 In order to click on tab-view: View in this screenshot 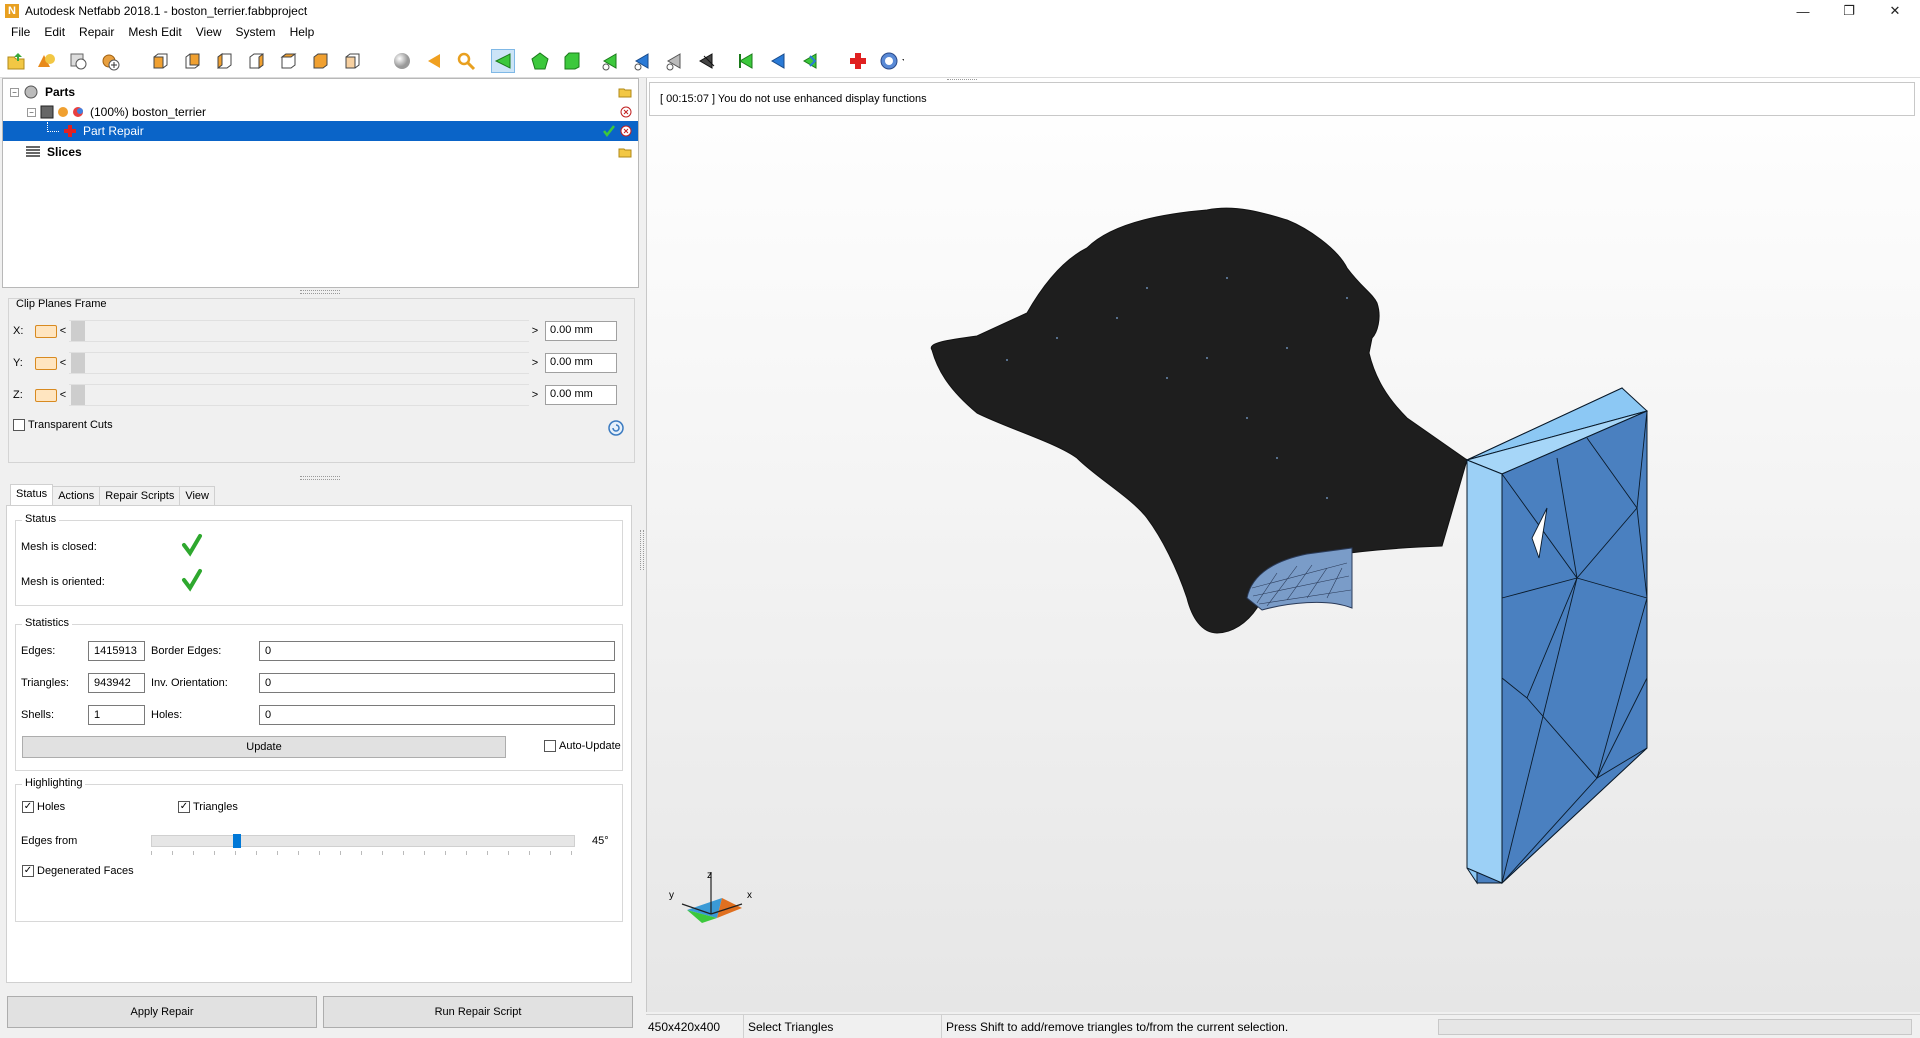, I will do `click(197, 496)`.